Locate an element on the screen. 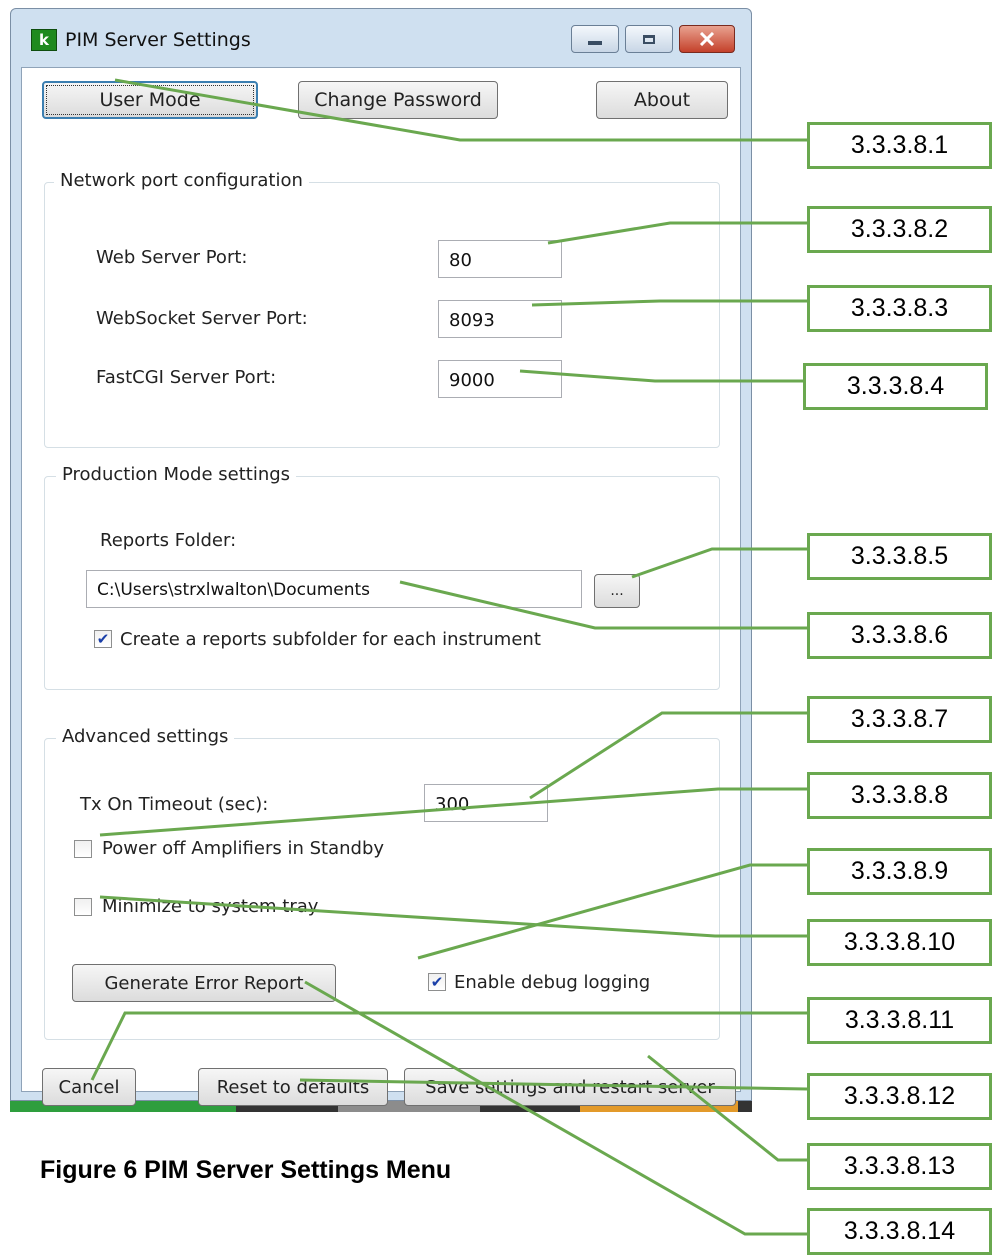  callout-9: 3.3.3.8.9 is located at coordinates (899, 871).